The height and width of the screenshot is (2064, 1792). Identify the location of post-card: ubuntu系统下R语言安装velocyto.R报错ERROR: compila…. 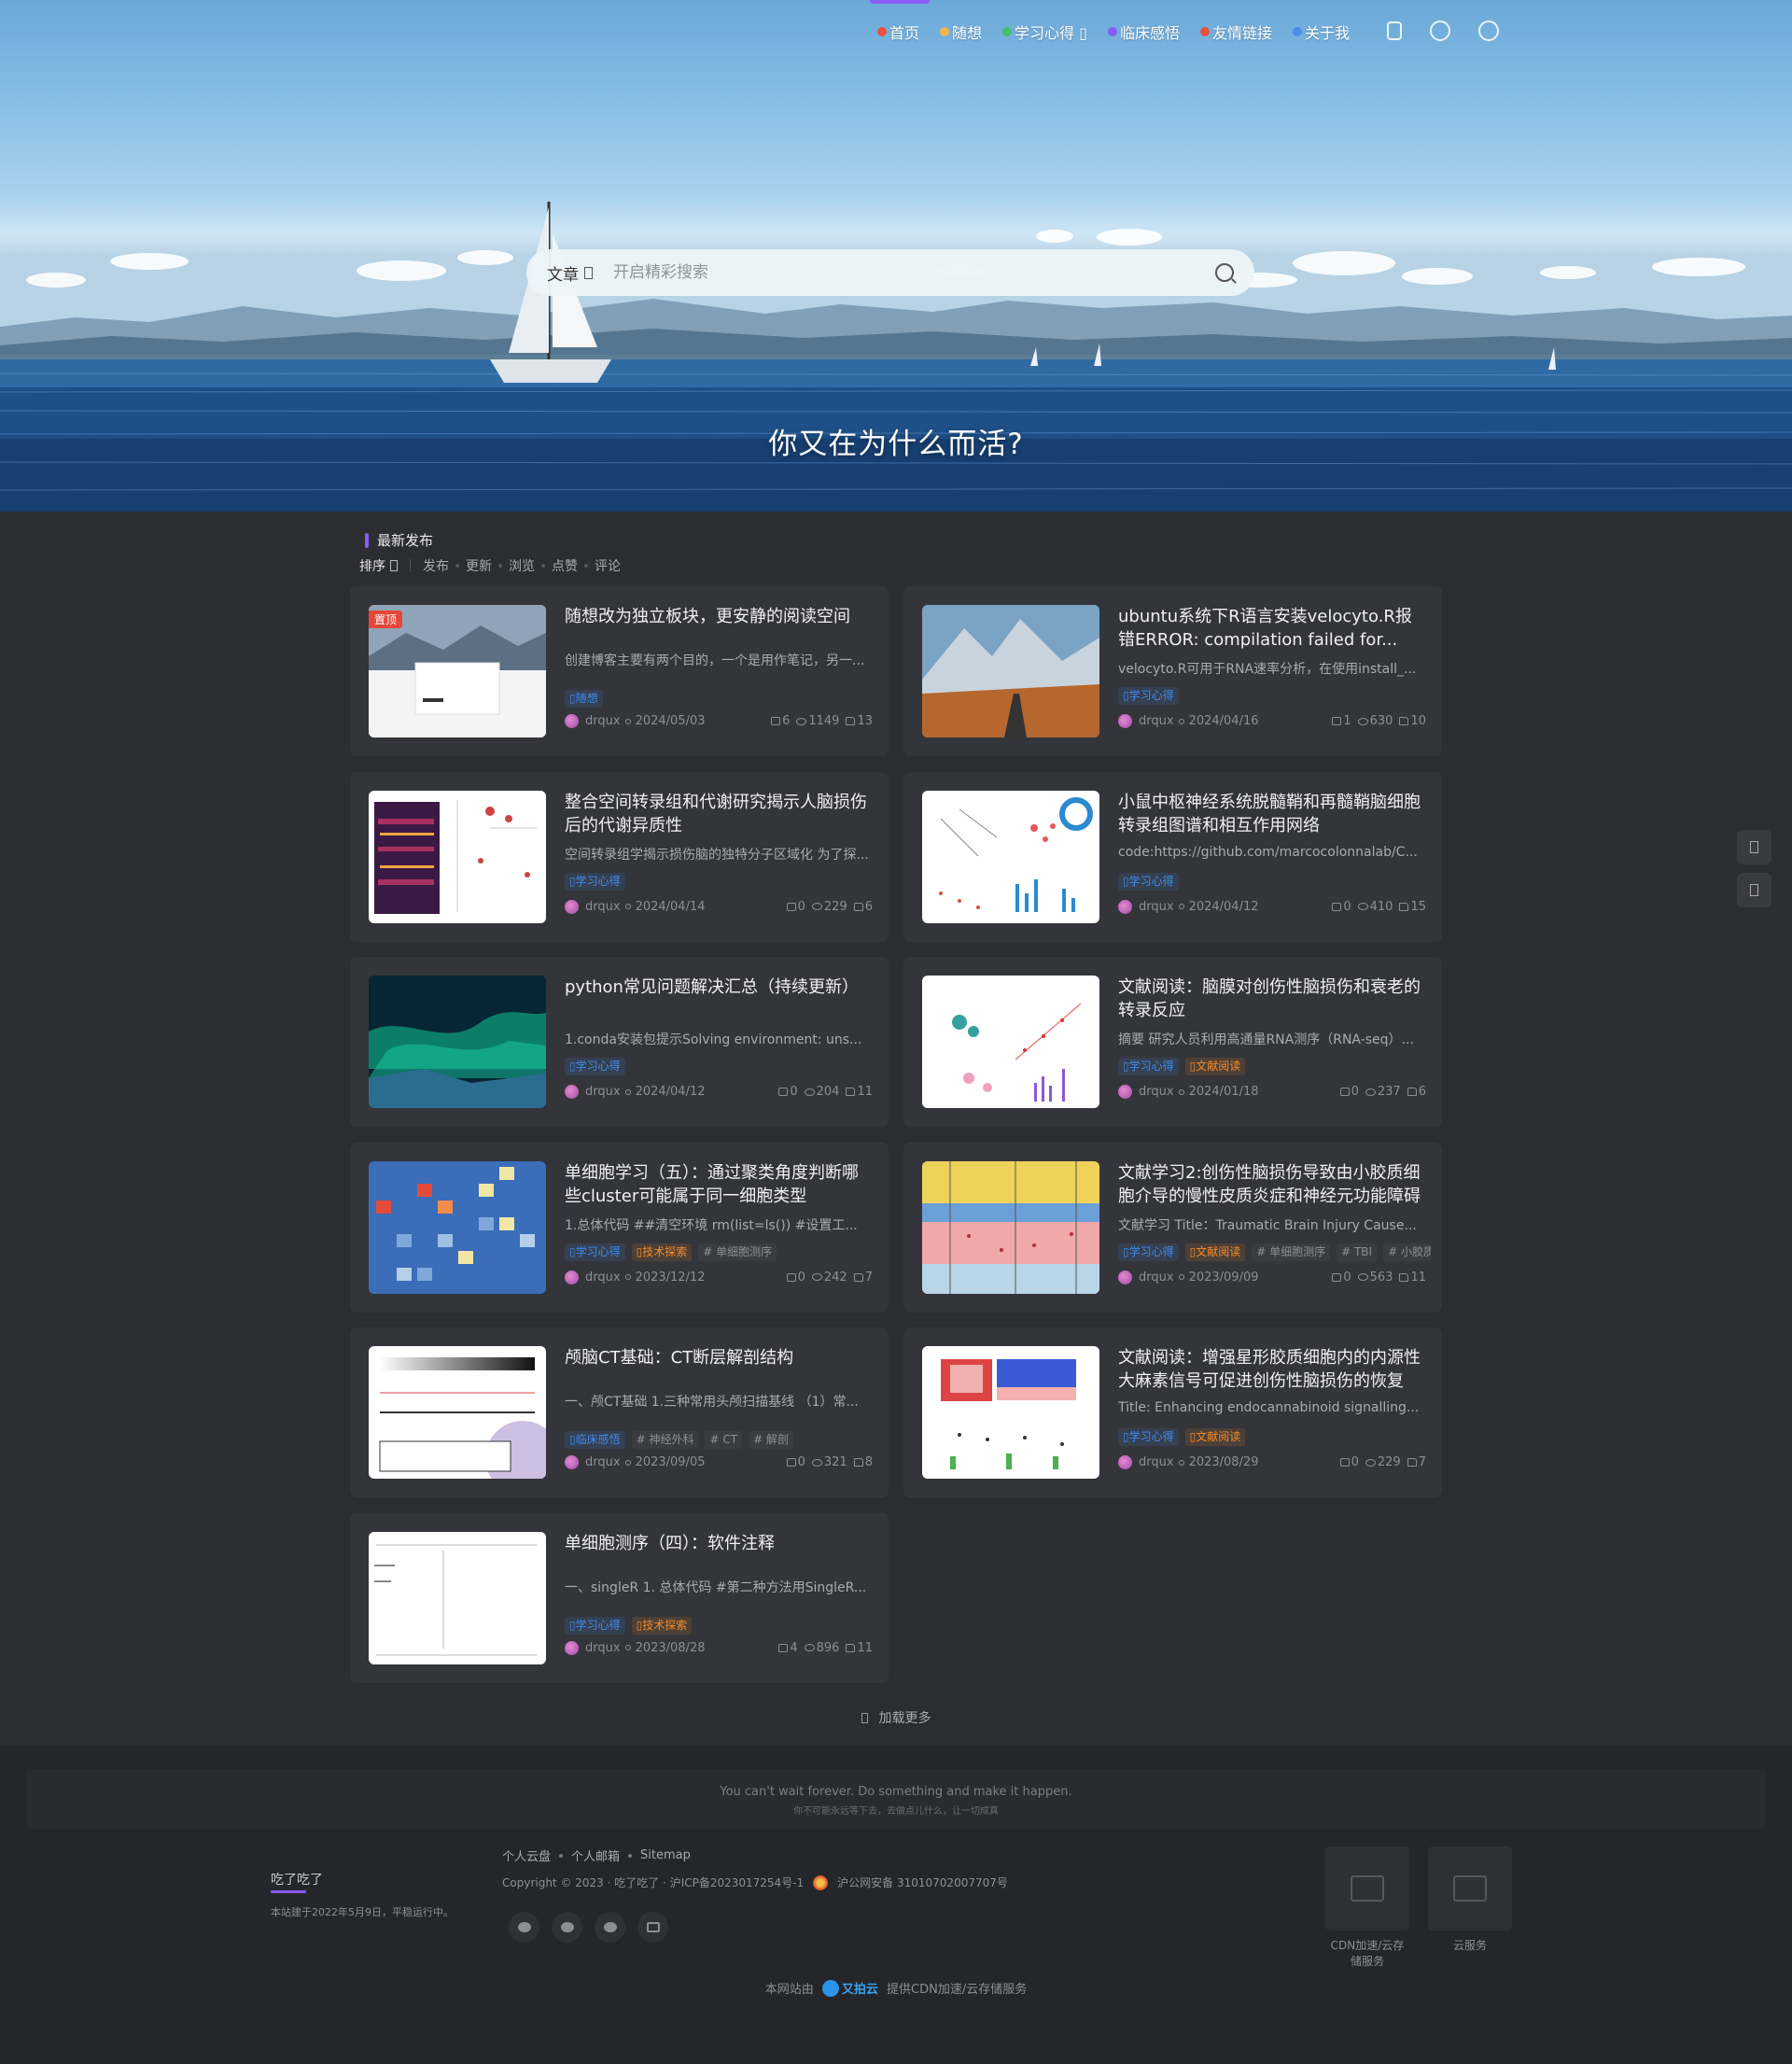
(1172, 671).